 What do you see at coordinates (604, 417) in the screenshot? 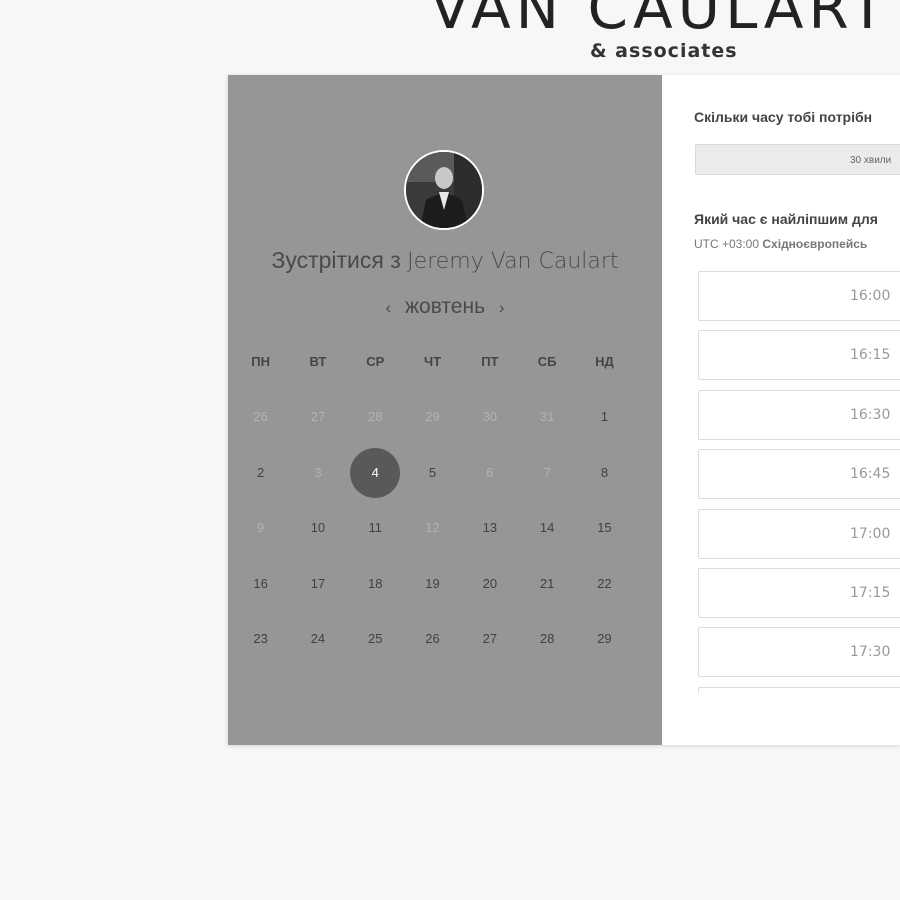
I see `calendar-day: 1` at bounding box center [604, 417].